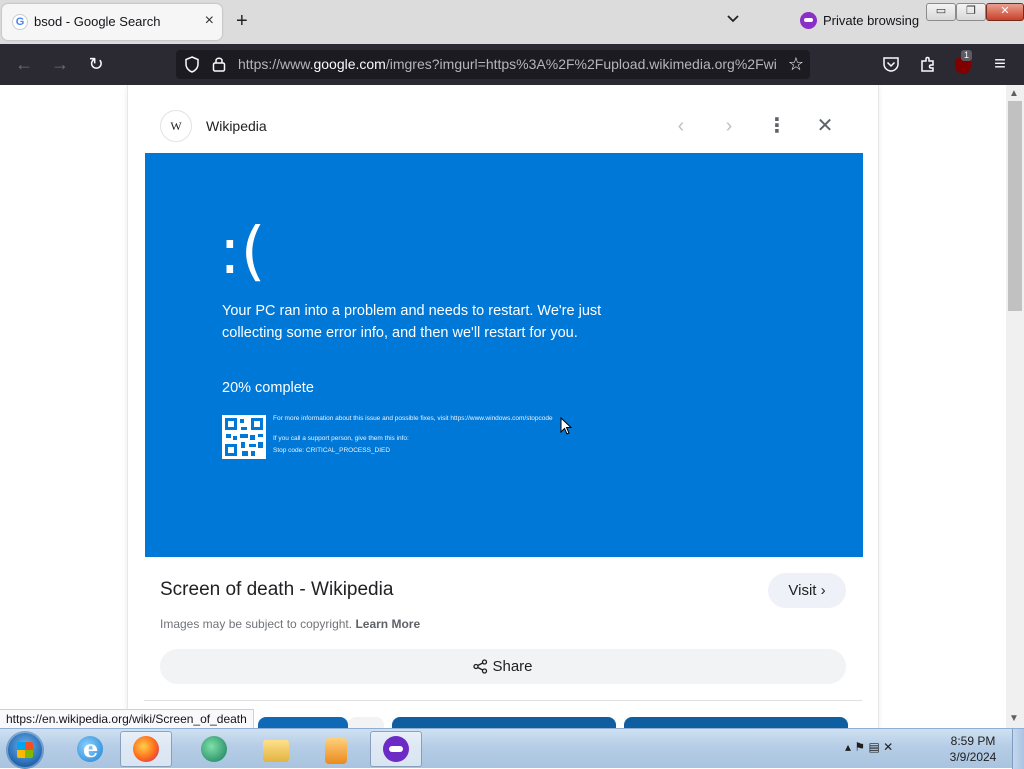 The image size is (1024, 769). What do you see at coordinates (823, 590) in the screenshot?
I see `chevron-right-icon: ›` at bounding box center [823, 590].